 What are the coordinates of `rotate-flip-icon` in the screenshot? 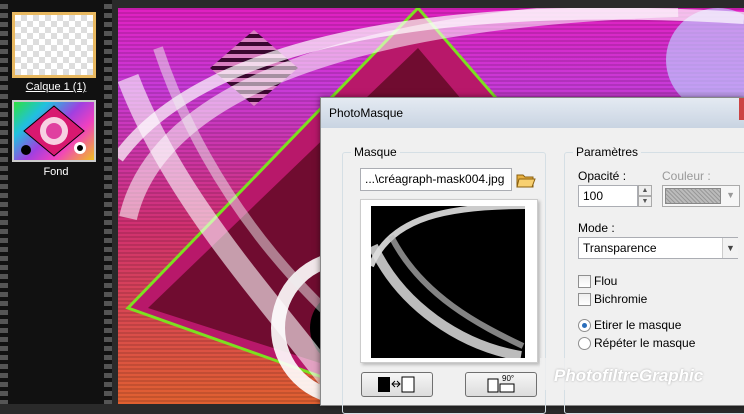 It's located at (501, 385).